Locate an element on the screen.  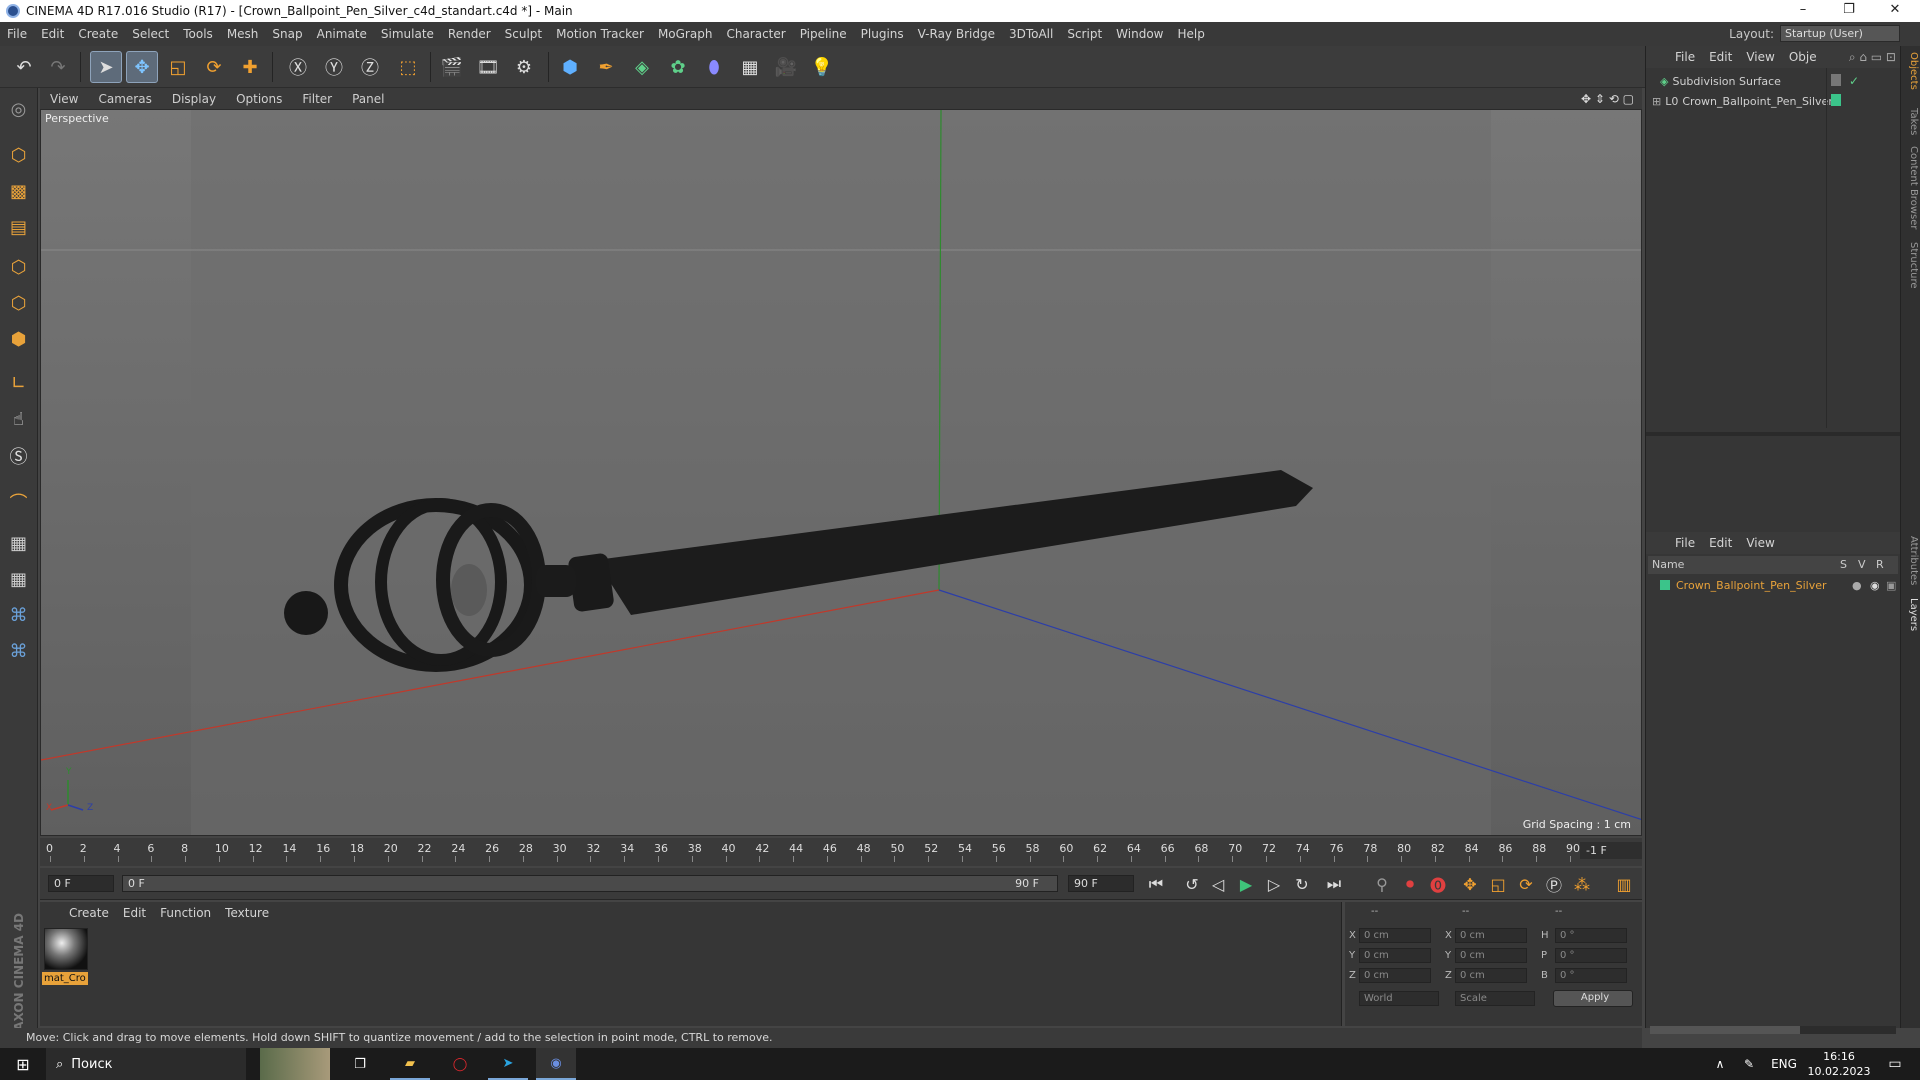
size-x-field: 0 cm is located at coordinates (1491, 935).